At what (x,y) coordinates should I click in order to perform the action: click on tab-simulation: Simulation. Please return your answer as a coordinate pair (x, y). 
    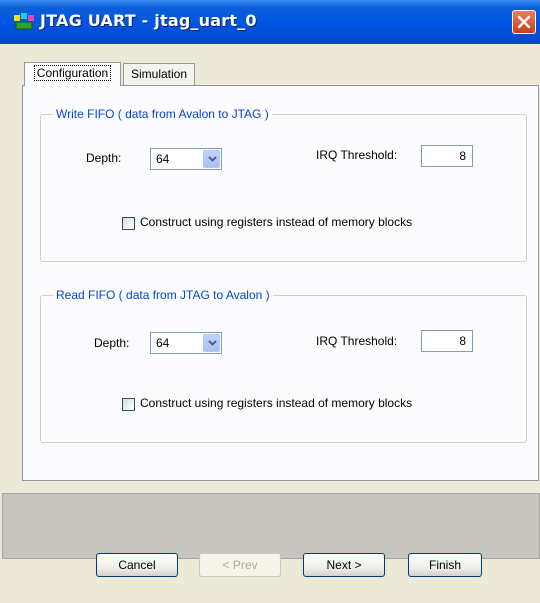
    Looking at the image, I should click on (159, 74).